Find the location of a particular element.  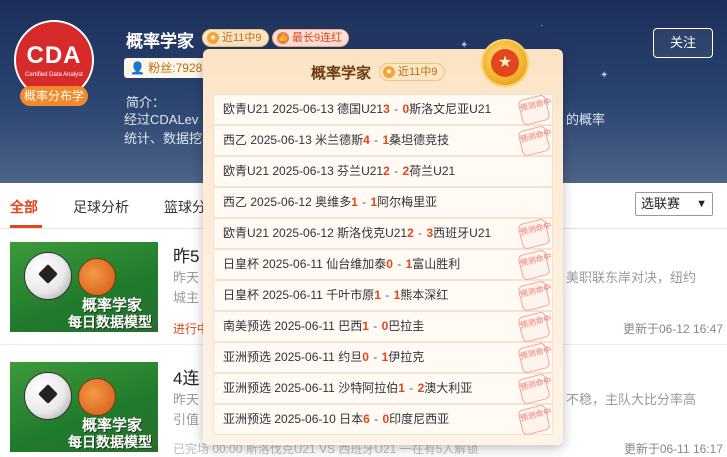

match-record-row: 西乙 2025-06-12 奥维多1 - 1阿尔梅里亚 is located at coordinates (383, 202).